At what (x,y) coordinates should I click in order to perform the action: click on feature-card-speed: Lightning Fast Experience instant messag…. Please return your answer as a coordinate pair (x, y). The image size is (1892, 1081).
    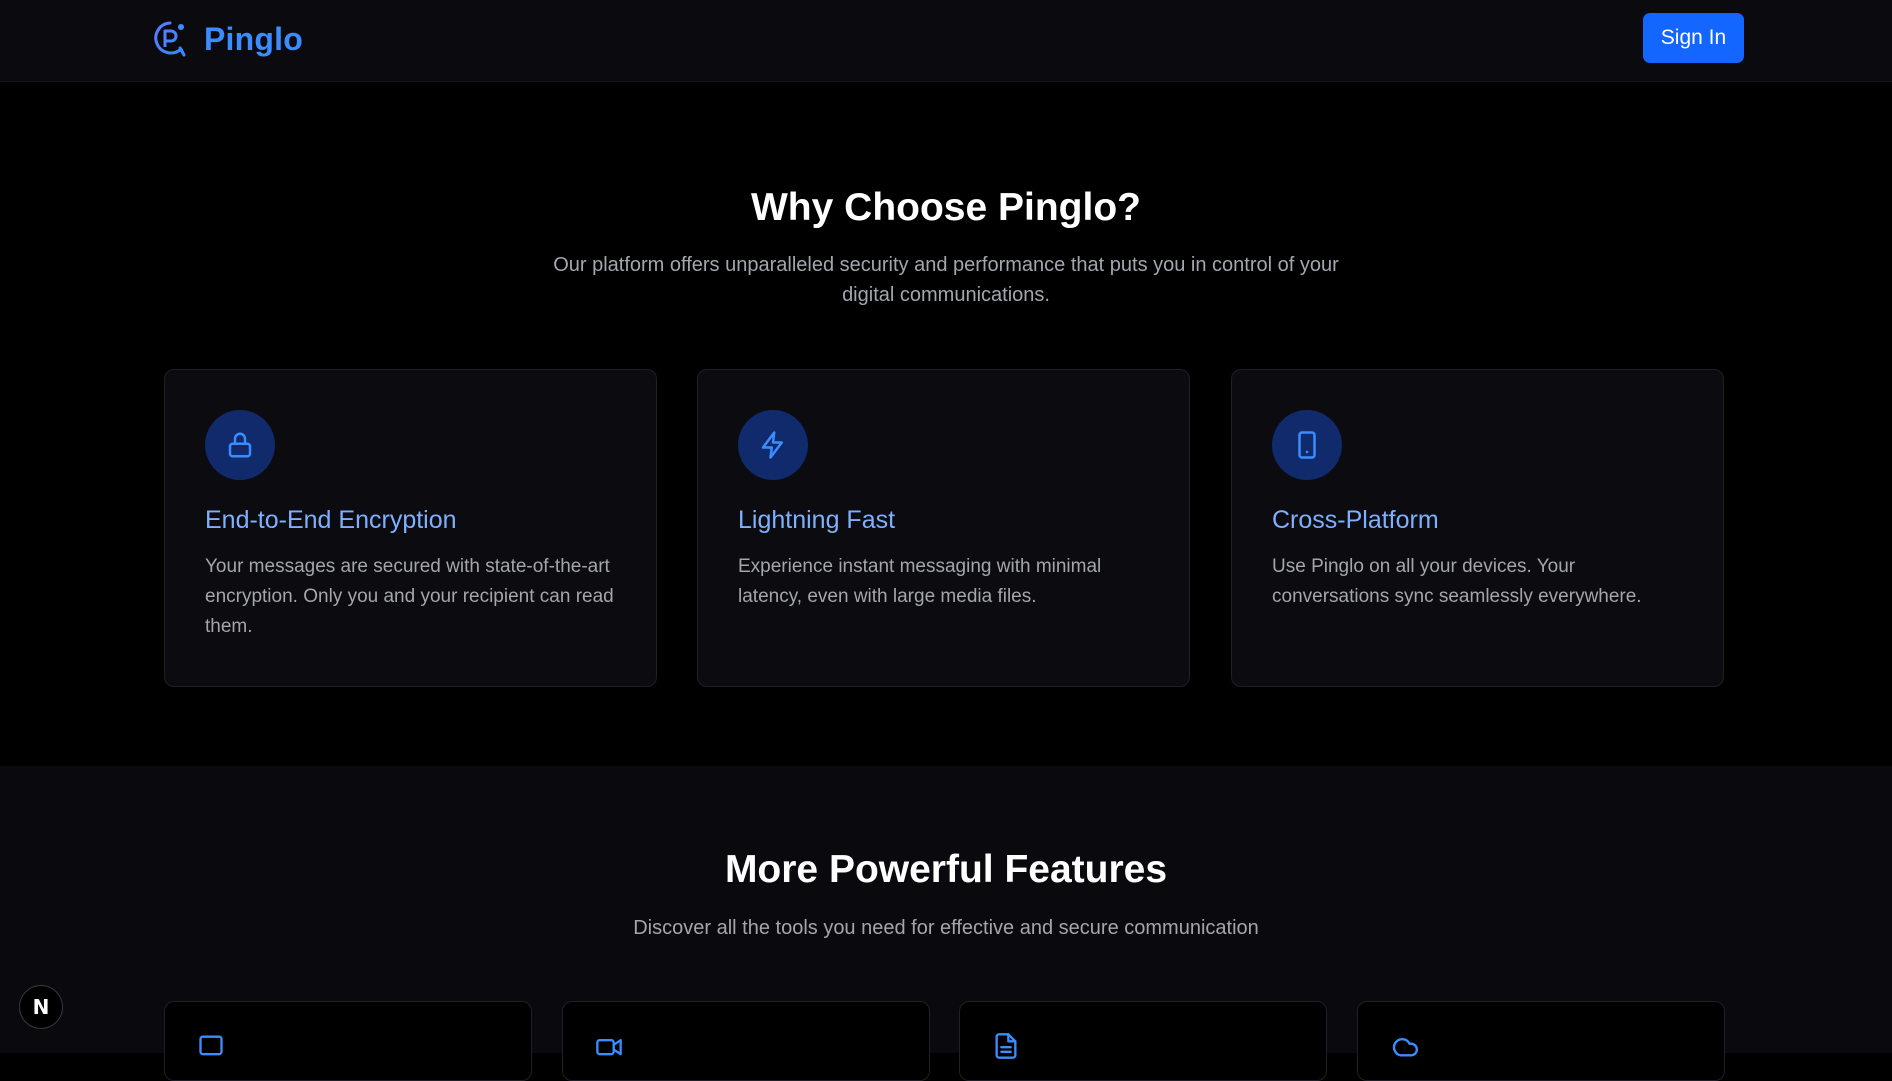
    Looking at the image, I should click on (943, 528).